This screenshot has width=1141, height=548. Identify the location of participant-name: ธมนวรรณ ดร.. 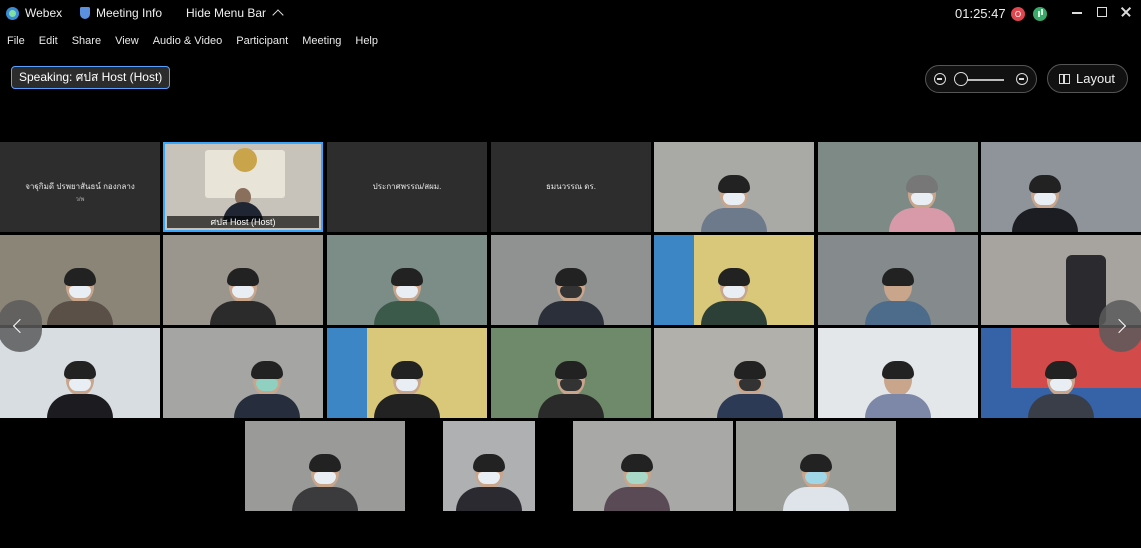
(571, 186).